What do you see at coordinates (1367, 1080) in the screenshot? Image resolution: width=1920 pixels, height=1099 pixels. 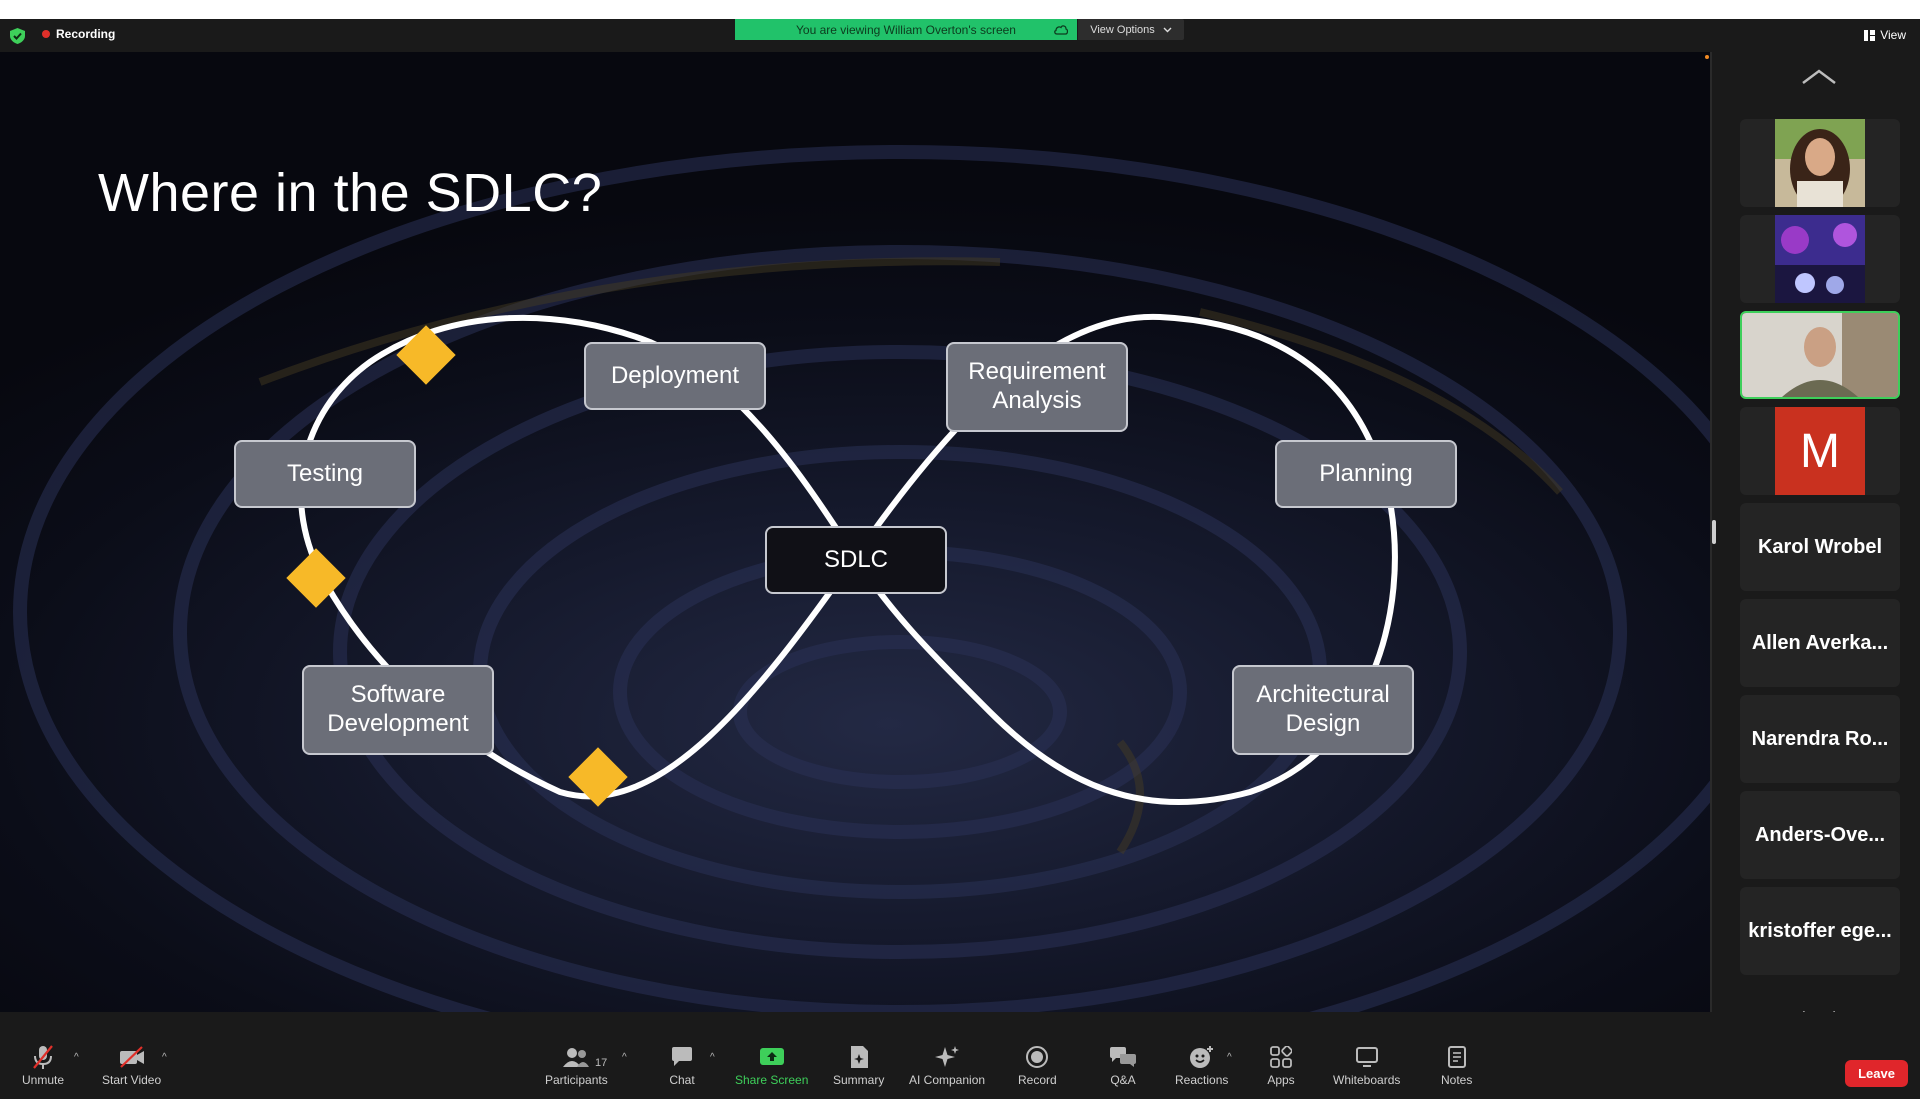 I see `whiteboards-label: Whiteboards` at bounding box center [1367, 1080].